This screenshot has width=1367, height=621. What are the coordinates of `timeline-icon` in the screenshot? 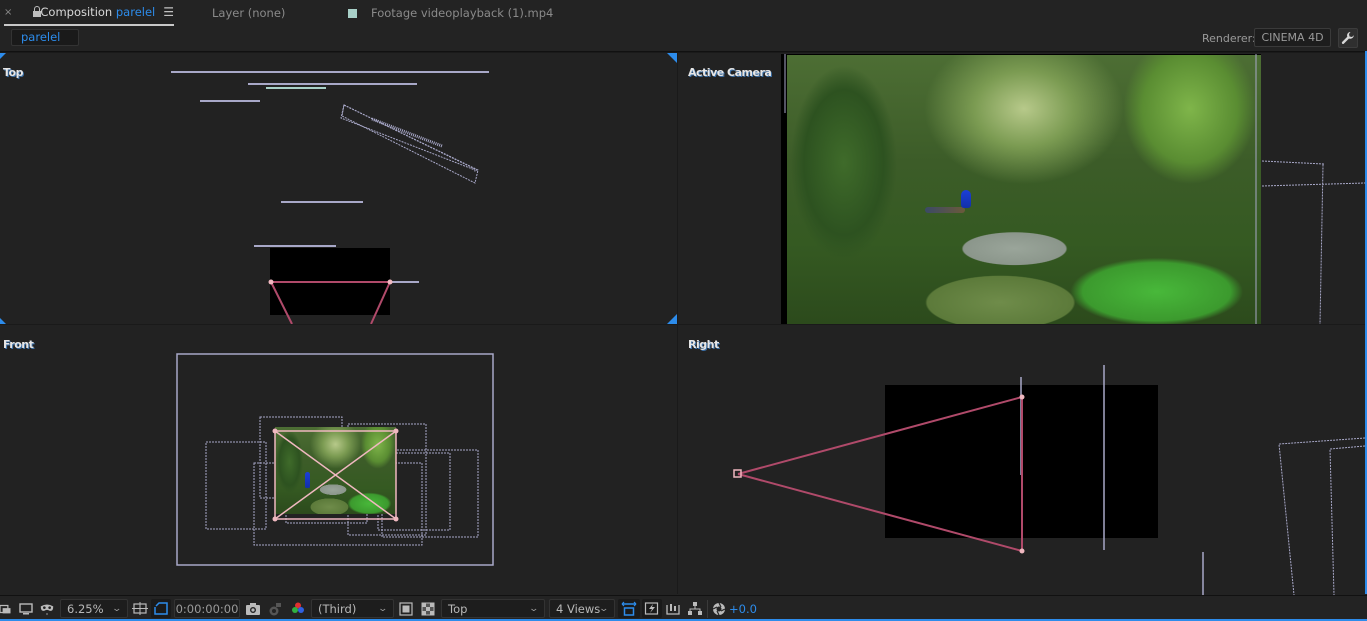 It's located at (673, 609).